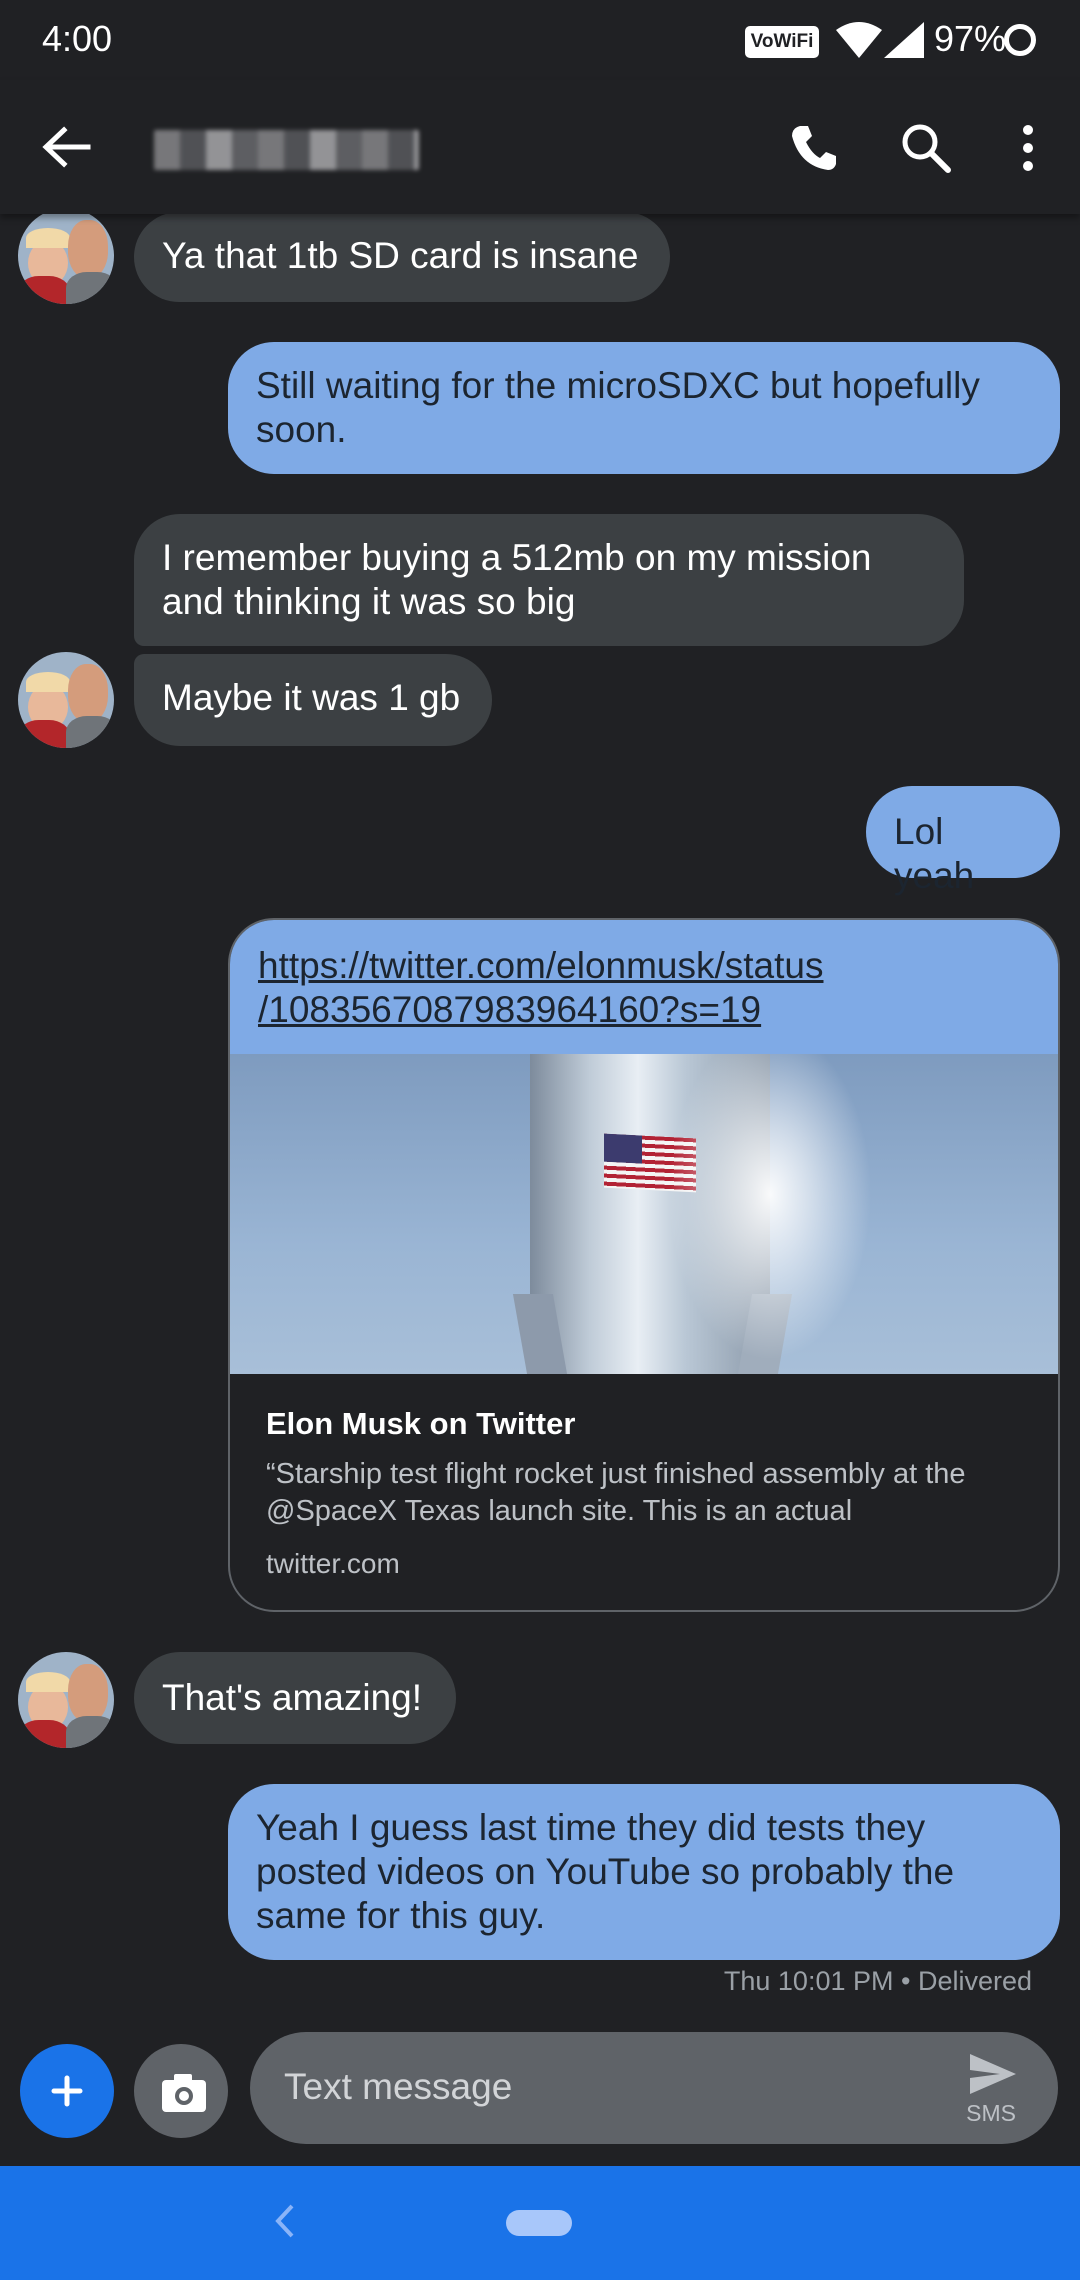 Image resolution: width=1080 pixels, height=2280 pixels. I want to click on nav-back-icon, so click(285, 2221).